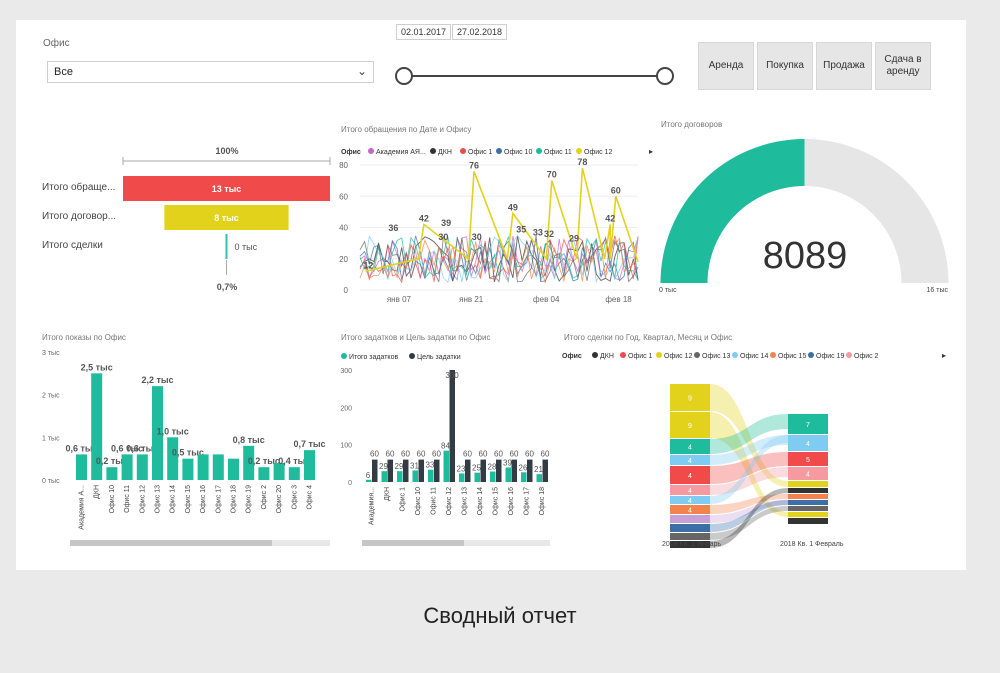 Image resolution: width=1000 pixels, height=673 pixels. Describe the element at coordinates (351, 152) in the screenshot. I see `line-legend-prefix: Офис` at that location.